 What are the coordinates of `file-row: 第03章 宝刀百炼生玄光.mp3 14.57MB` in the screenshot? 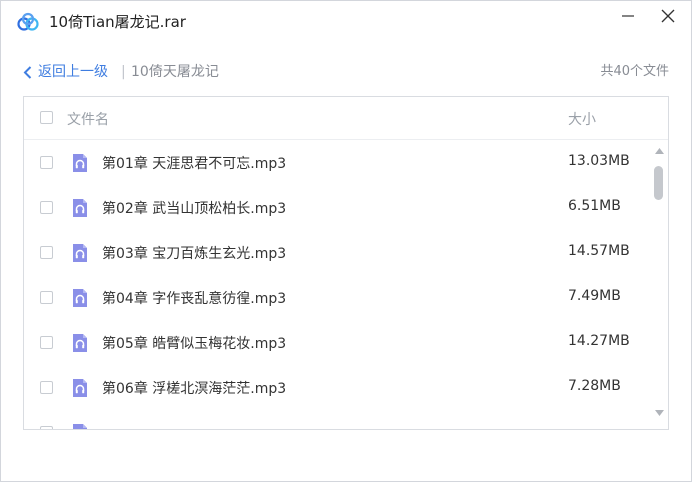 It's located at (337, 252).